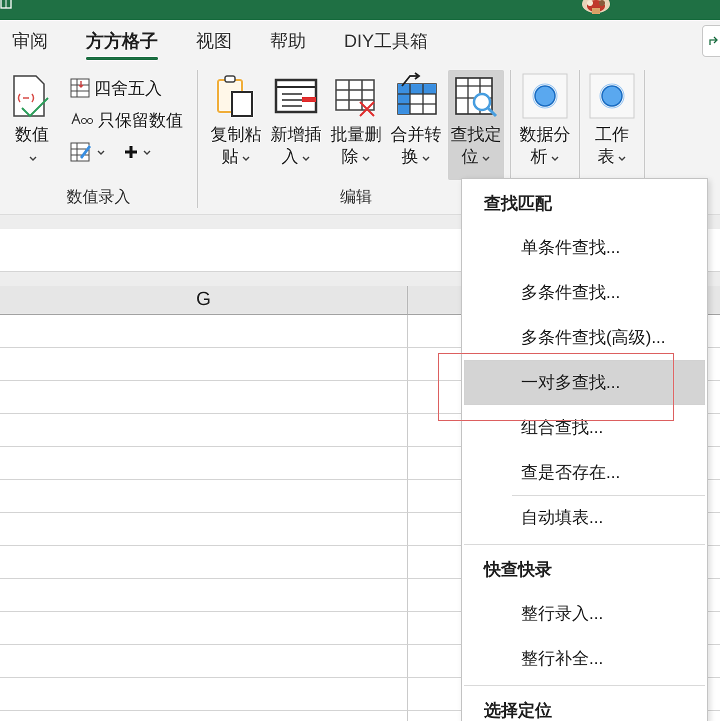  Describe the element at coordinates (122, 41) in the screenshot. I see `ribbon-tab: 方方格子` at that location.